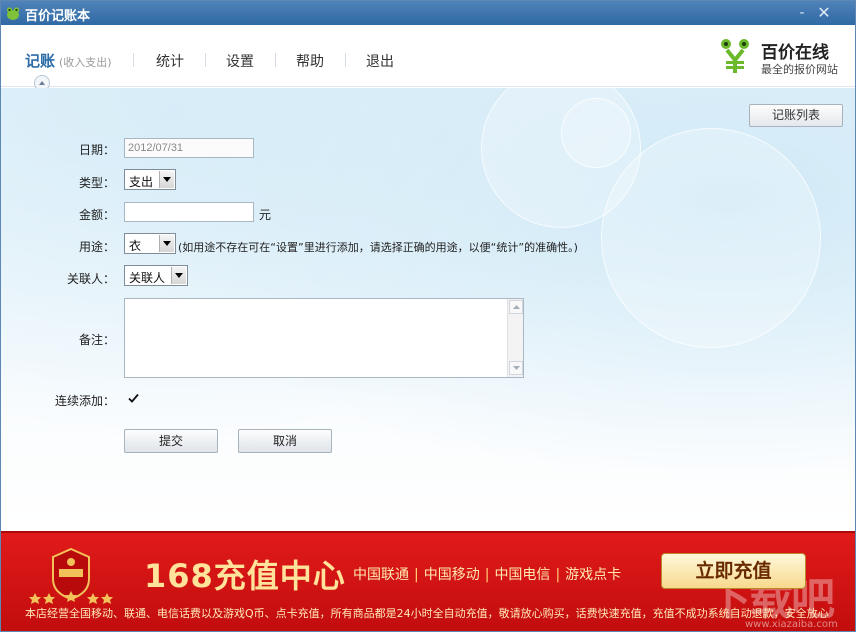 This screenshot has height=632, width=856. I want to click on title-bar: 百价记账本 - ✕, so click(428, 13).